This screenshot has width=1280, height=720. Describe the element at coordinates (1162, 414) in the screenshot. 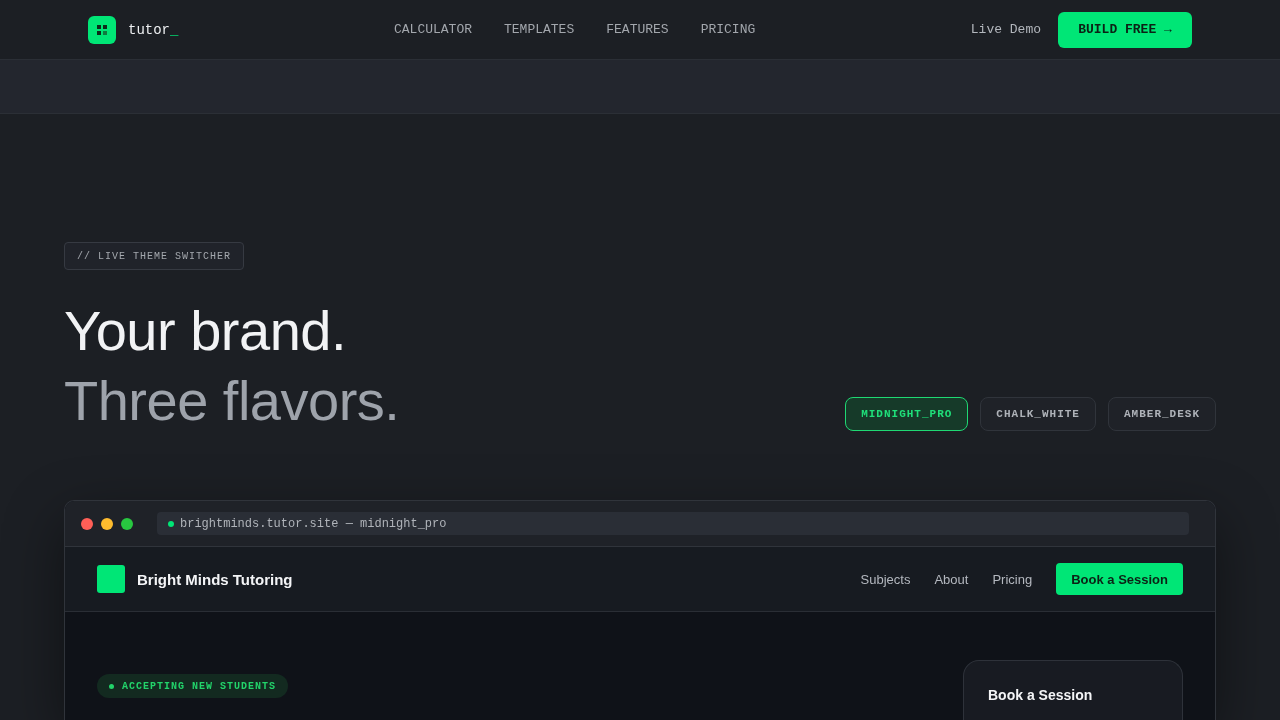

I see `theme-button: AMBER_DESK` at that location.